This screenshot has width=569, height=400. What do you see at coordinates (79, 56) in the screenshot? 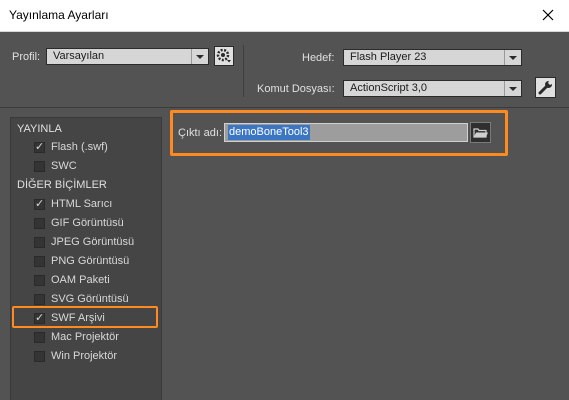
I see `profile-value: Varsayılan` at bounding box center [79, 56].